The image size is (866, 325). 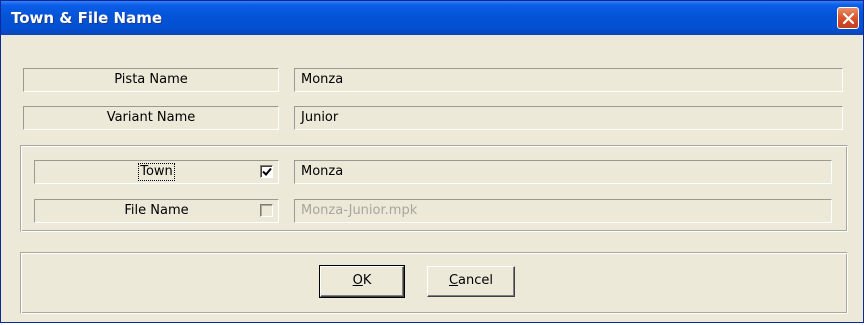 What do you see at coordinates (151, 80) in the screenshot?
I see `pista-name-label: Pista Name` at bounding box center [151, 80].